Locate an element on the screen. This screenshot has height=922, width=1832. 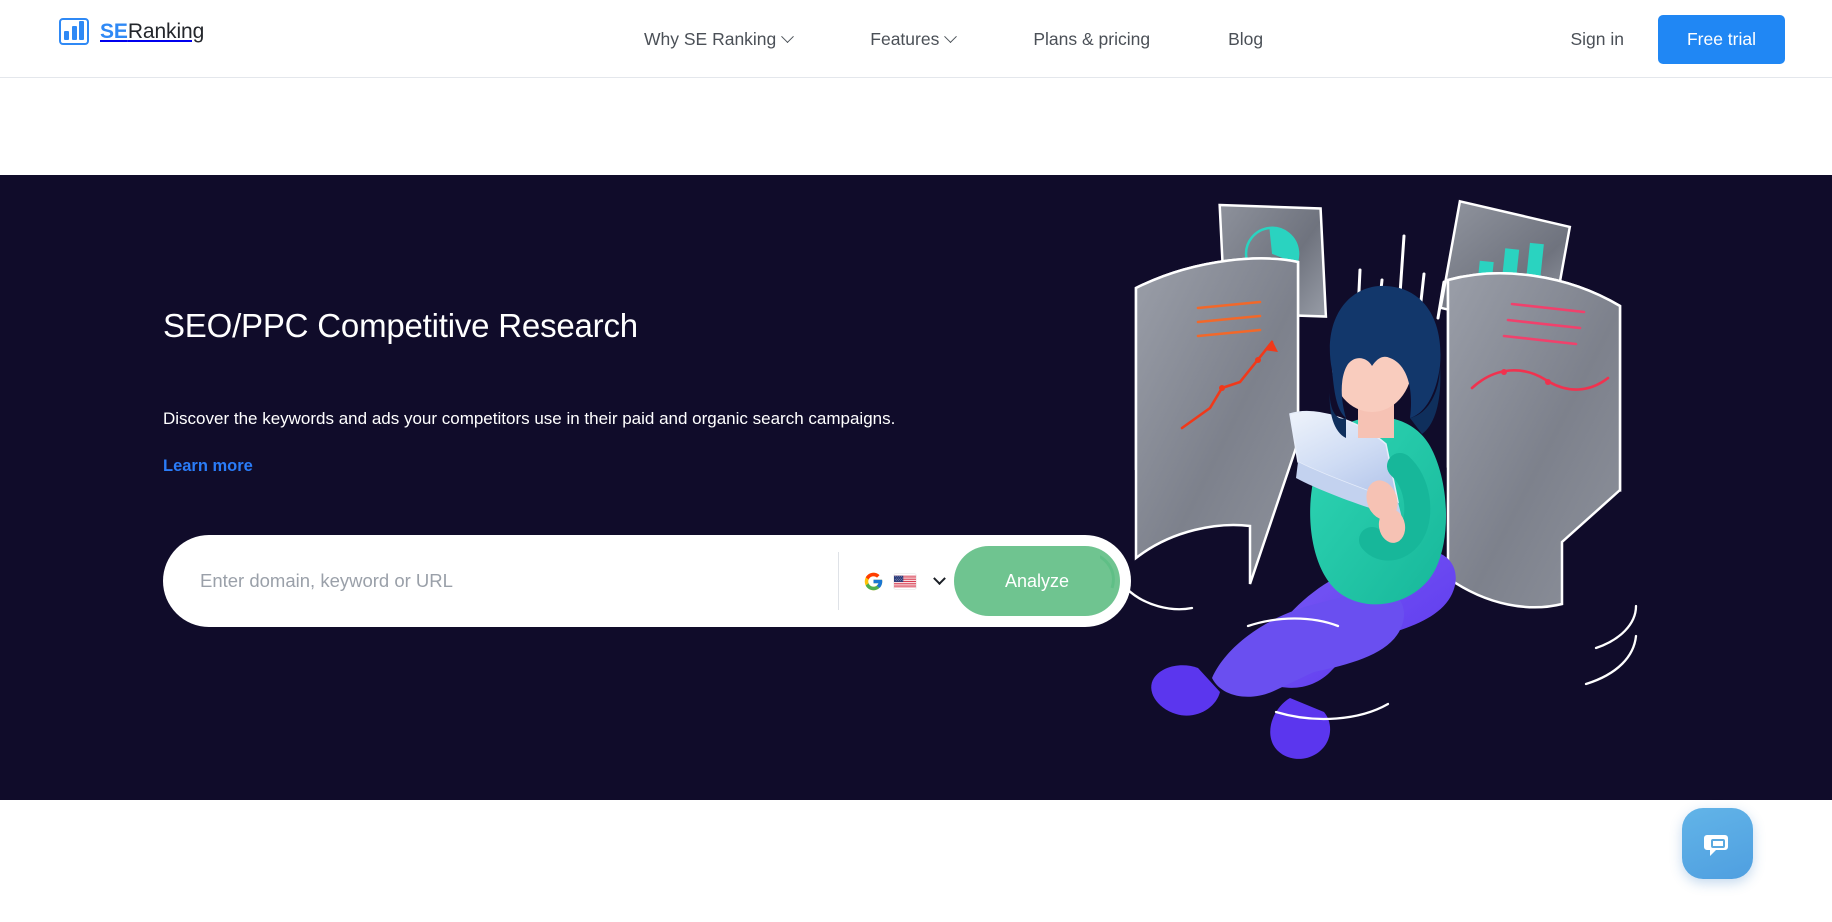
search-engine-selector is located at coordinates (896, 581).